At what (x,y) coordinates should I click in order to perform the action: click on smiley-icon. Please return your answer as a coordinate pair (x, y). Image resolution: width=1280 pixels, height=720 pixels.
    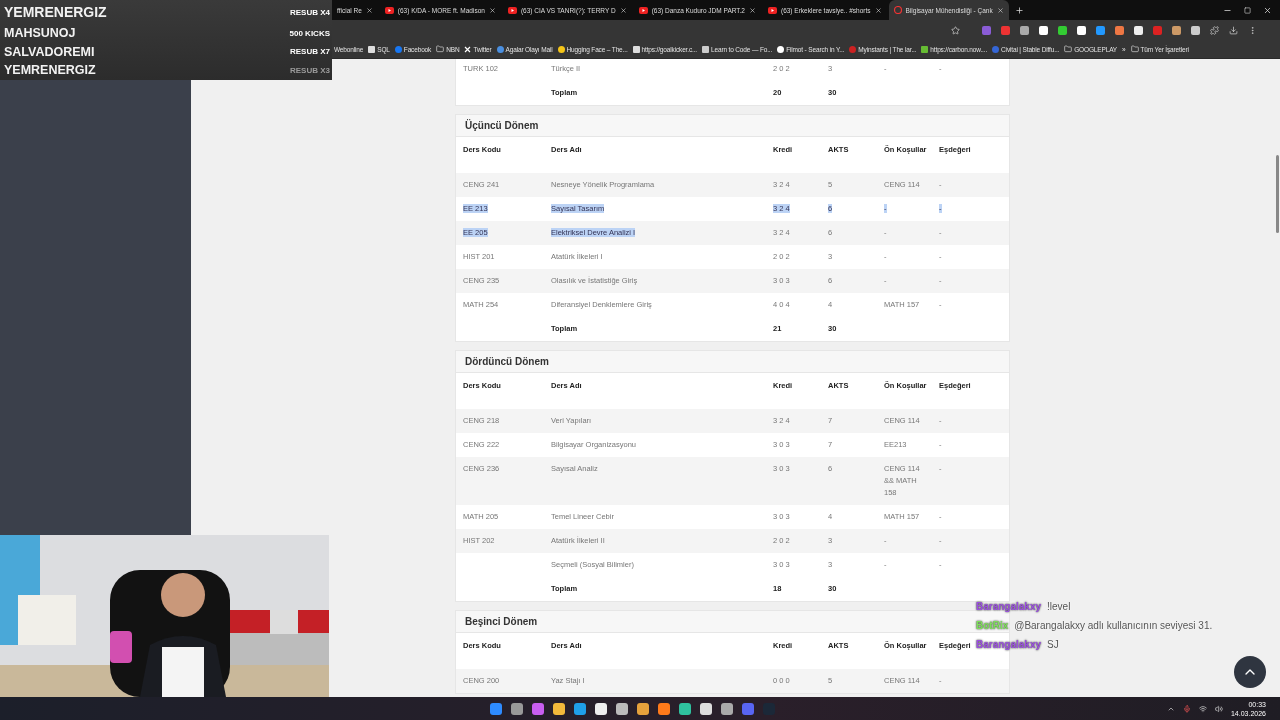
    Looking at the image, I should click on (561, 49).